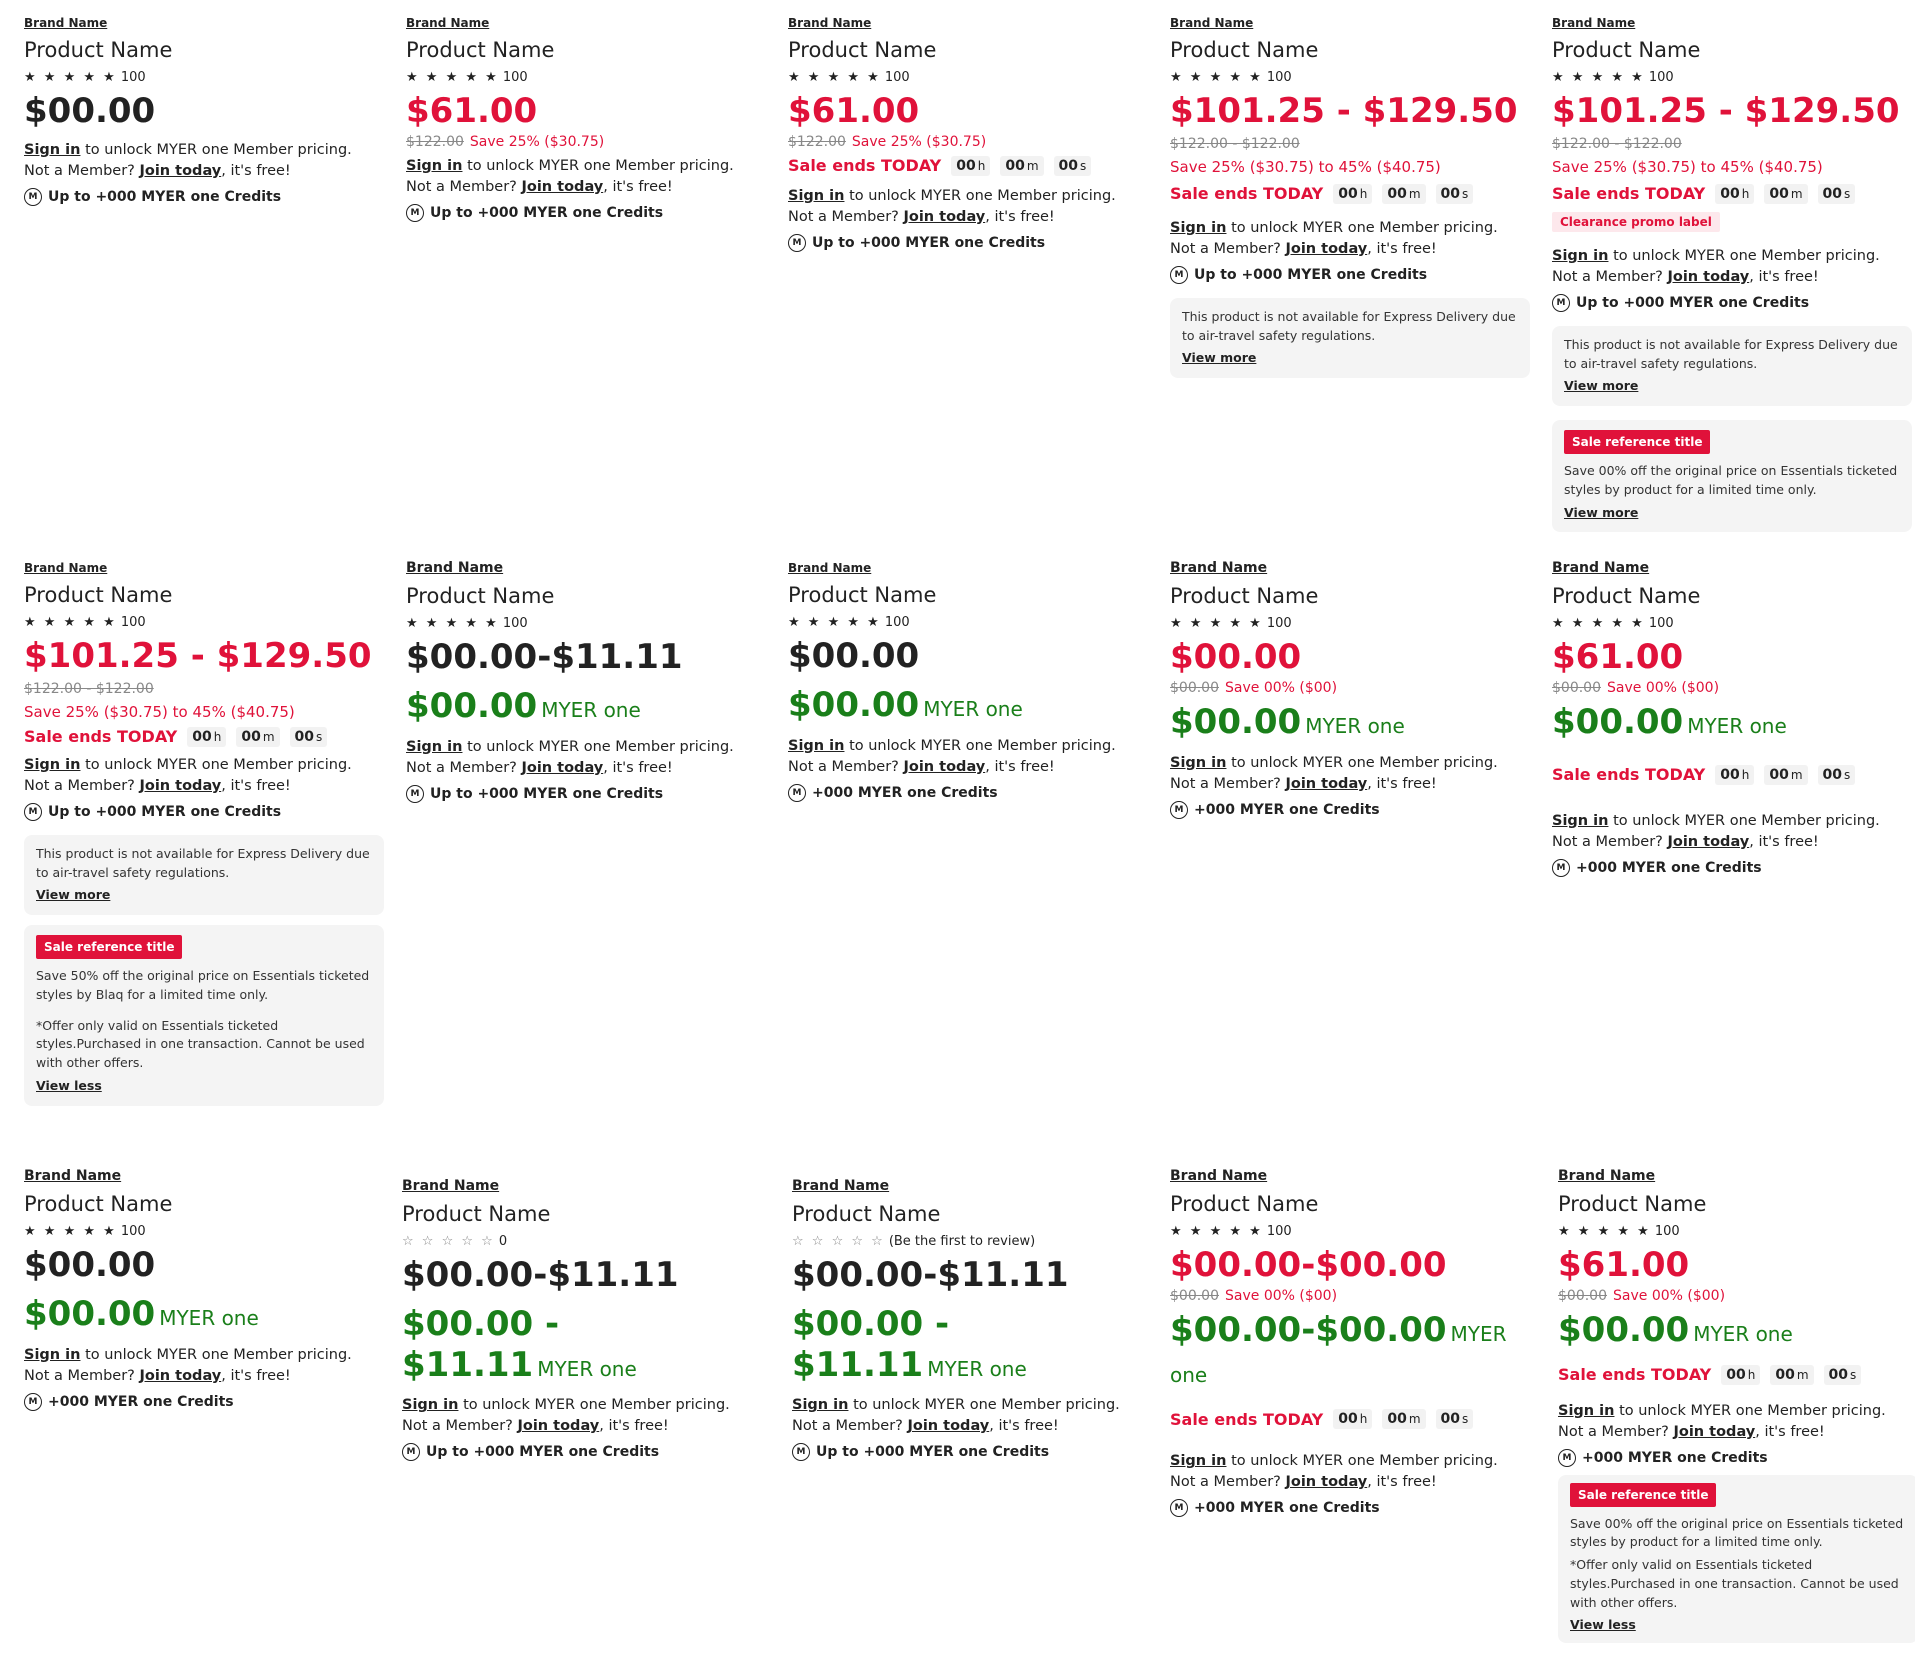 This screenshot has width=1915, height=1655. Describe the element at coordinates (1796, 774) in the screenshot. I see `timer-minutes-unit: m` at that location.